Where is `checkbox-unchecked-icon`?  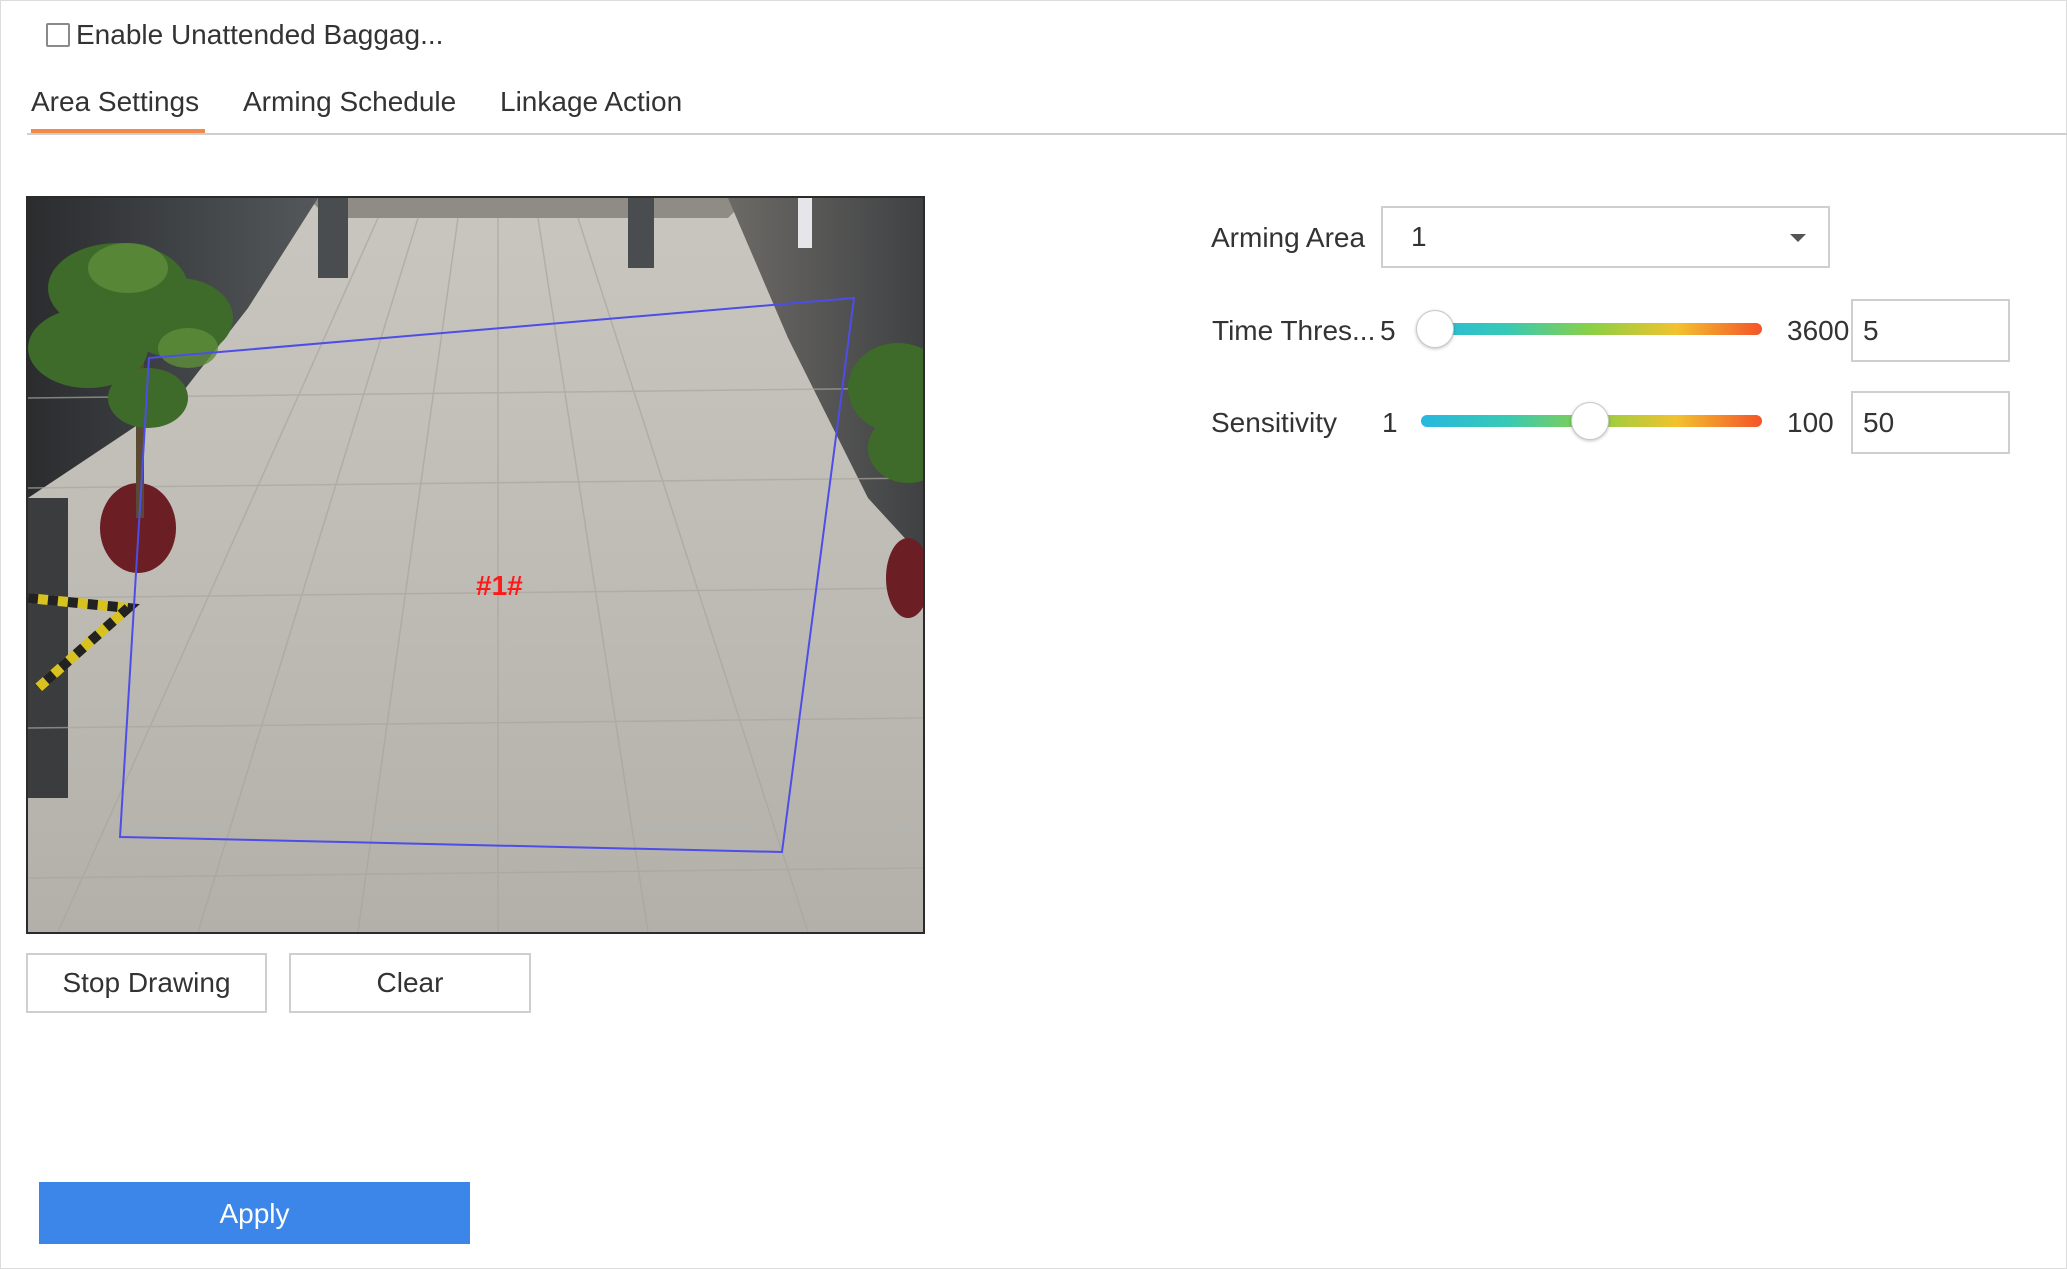 checkbox-unchecked-icon is located at coordinates (58, 35).